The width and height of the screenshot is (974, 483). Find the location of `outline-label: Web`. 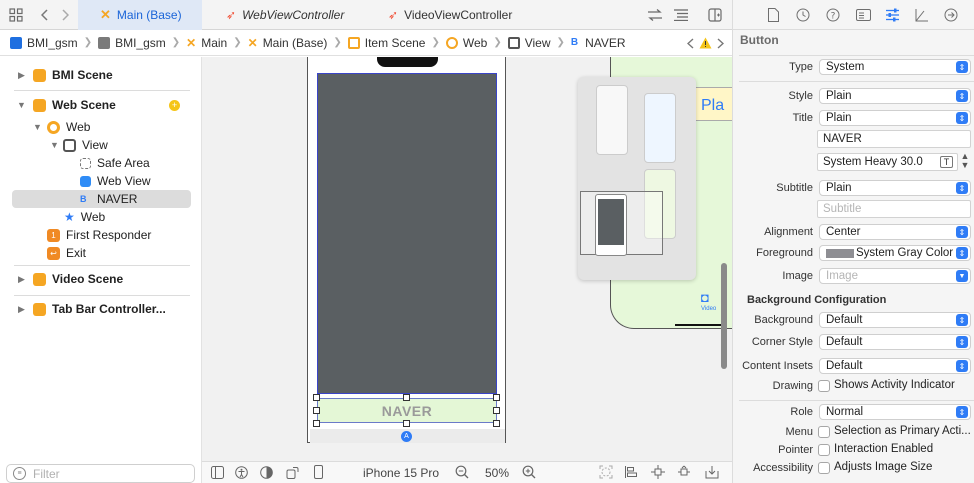

outline-label: Web is located at coordinates (93, 217).